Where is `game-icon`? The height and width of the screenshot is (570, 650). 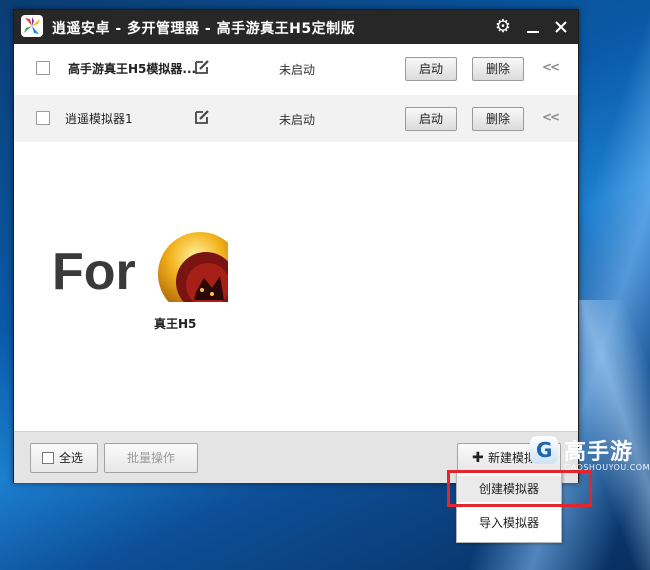 game-icon is located at coordinates (193, 267).